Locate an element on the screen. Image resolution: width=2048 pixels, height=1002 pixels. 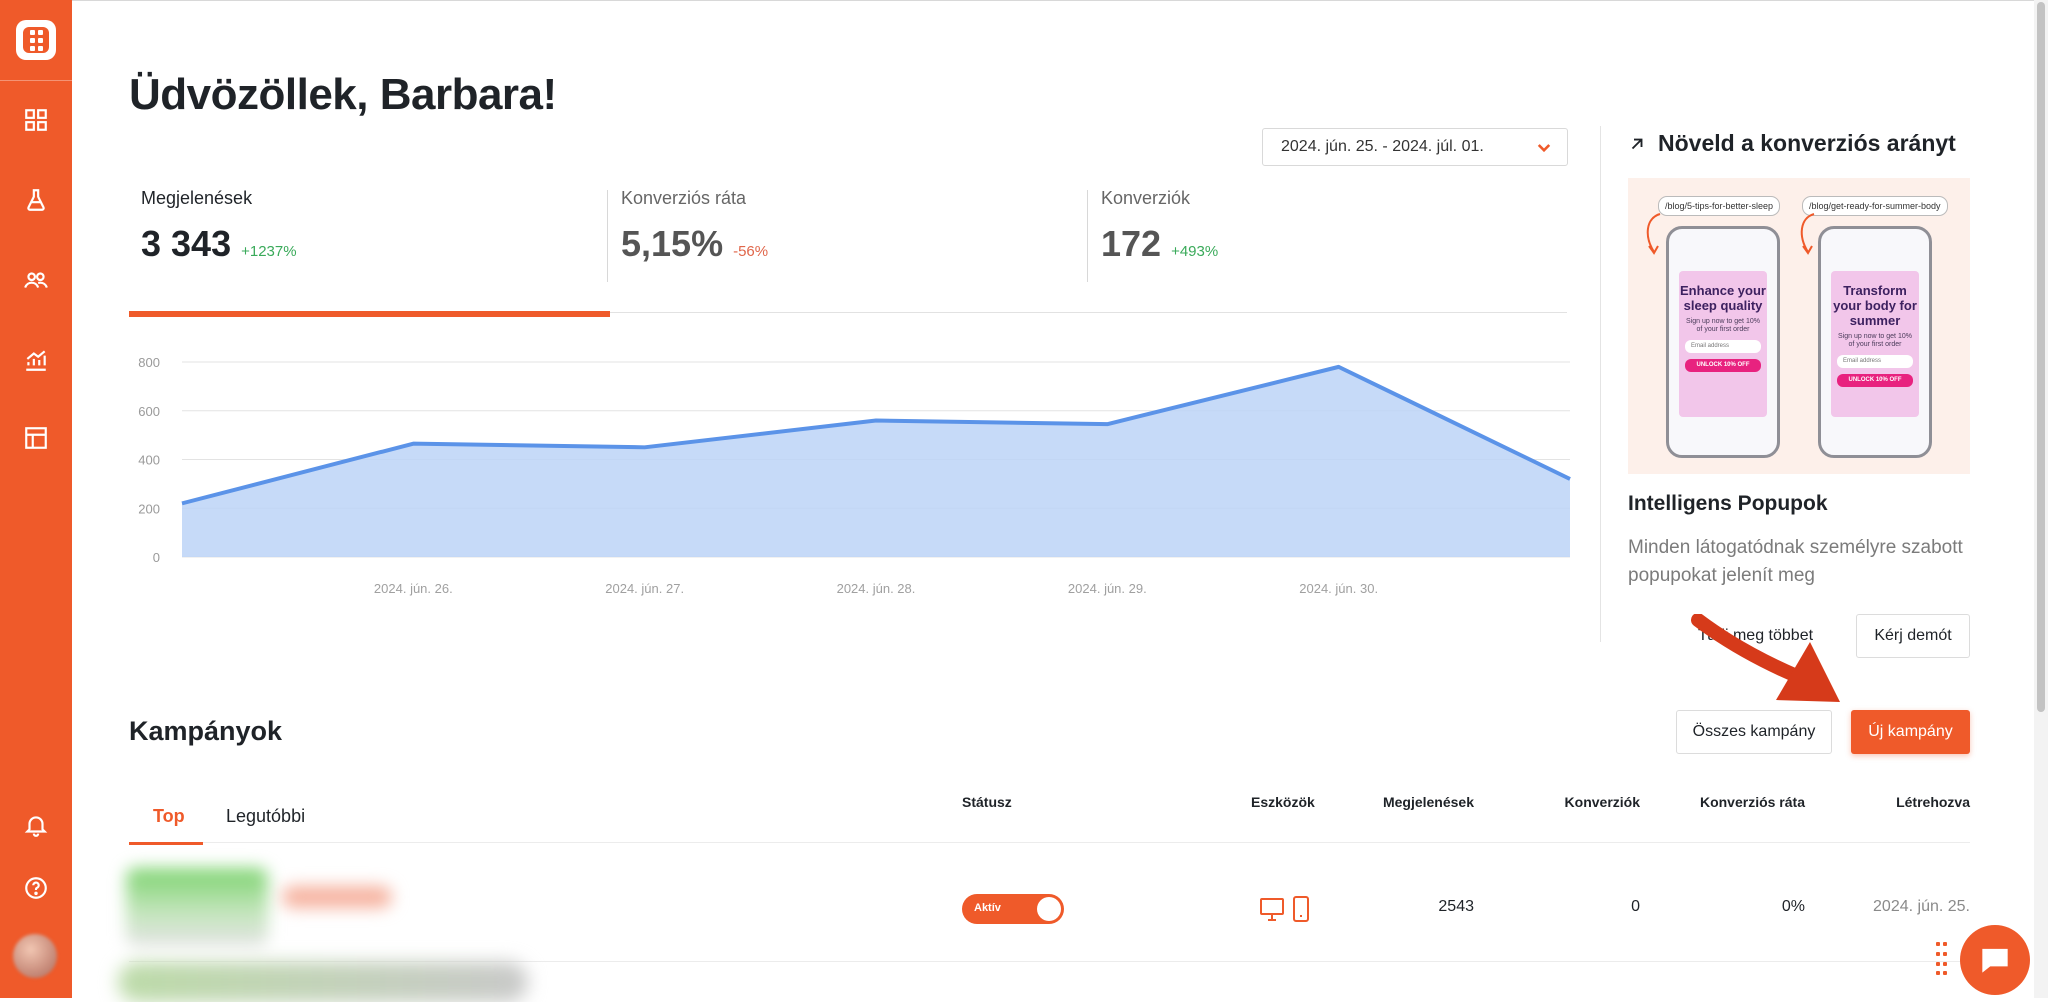
stat-delta: +493% is located at coordinates (1194, 251).